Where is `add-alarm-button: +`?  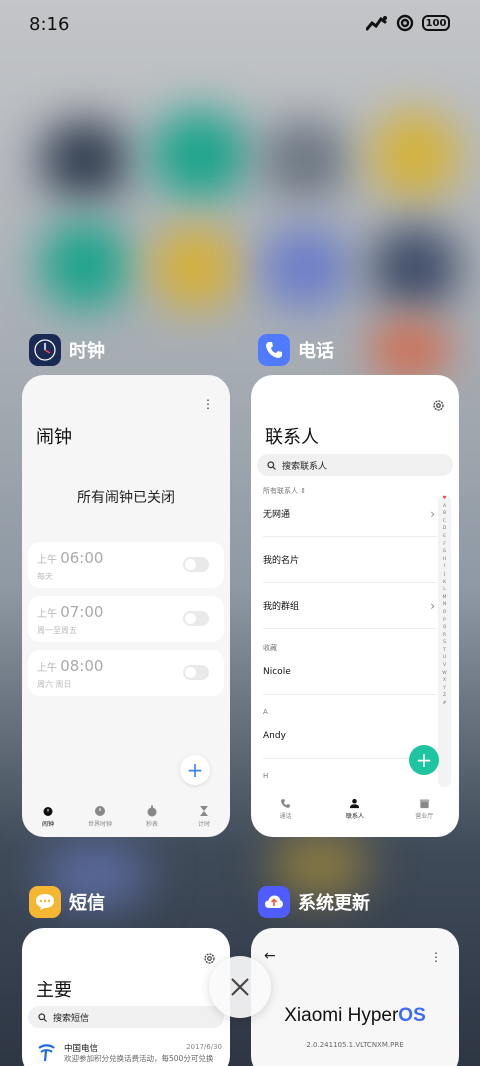 add-alarm-button: + is located at coordinates (195, 770).